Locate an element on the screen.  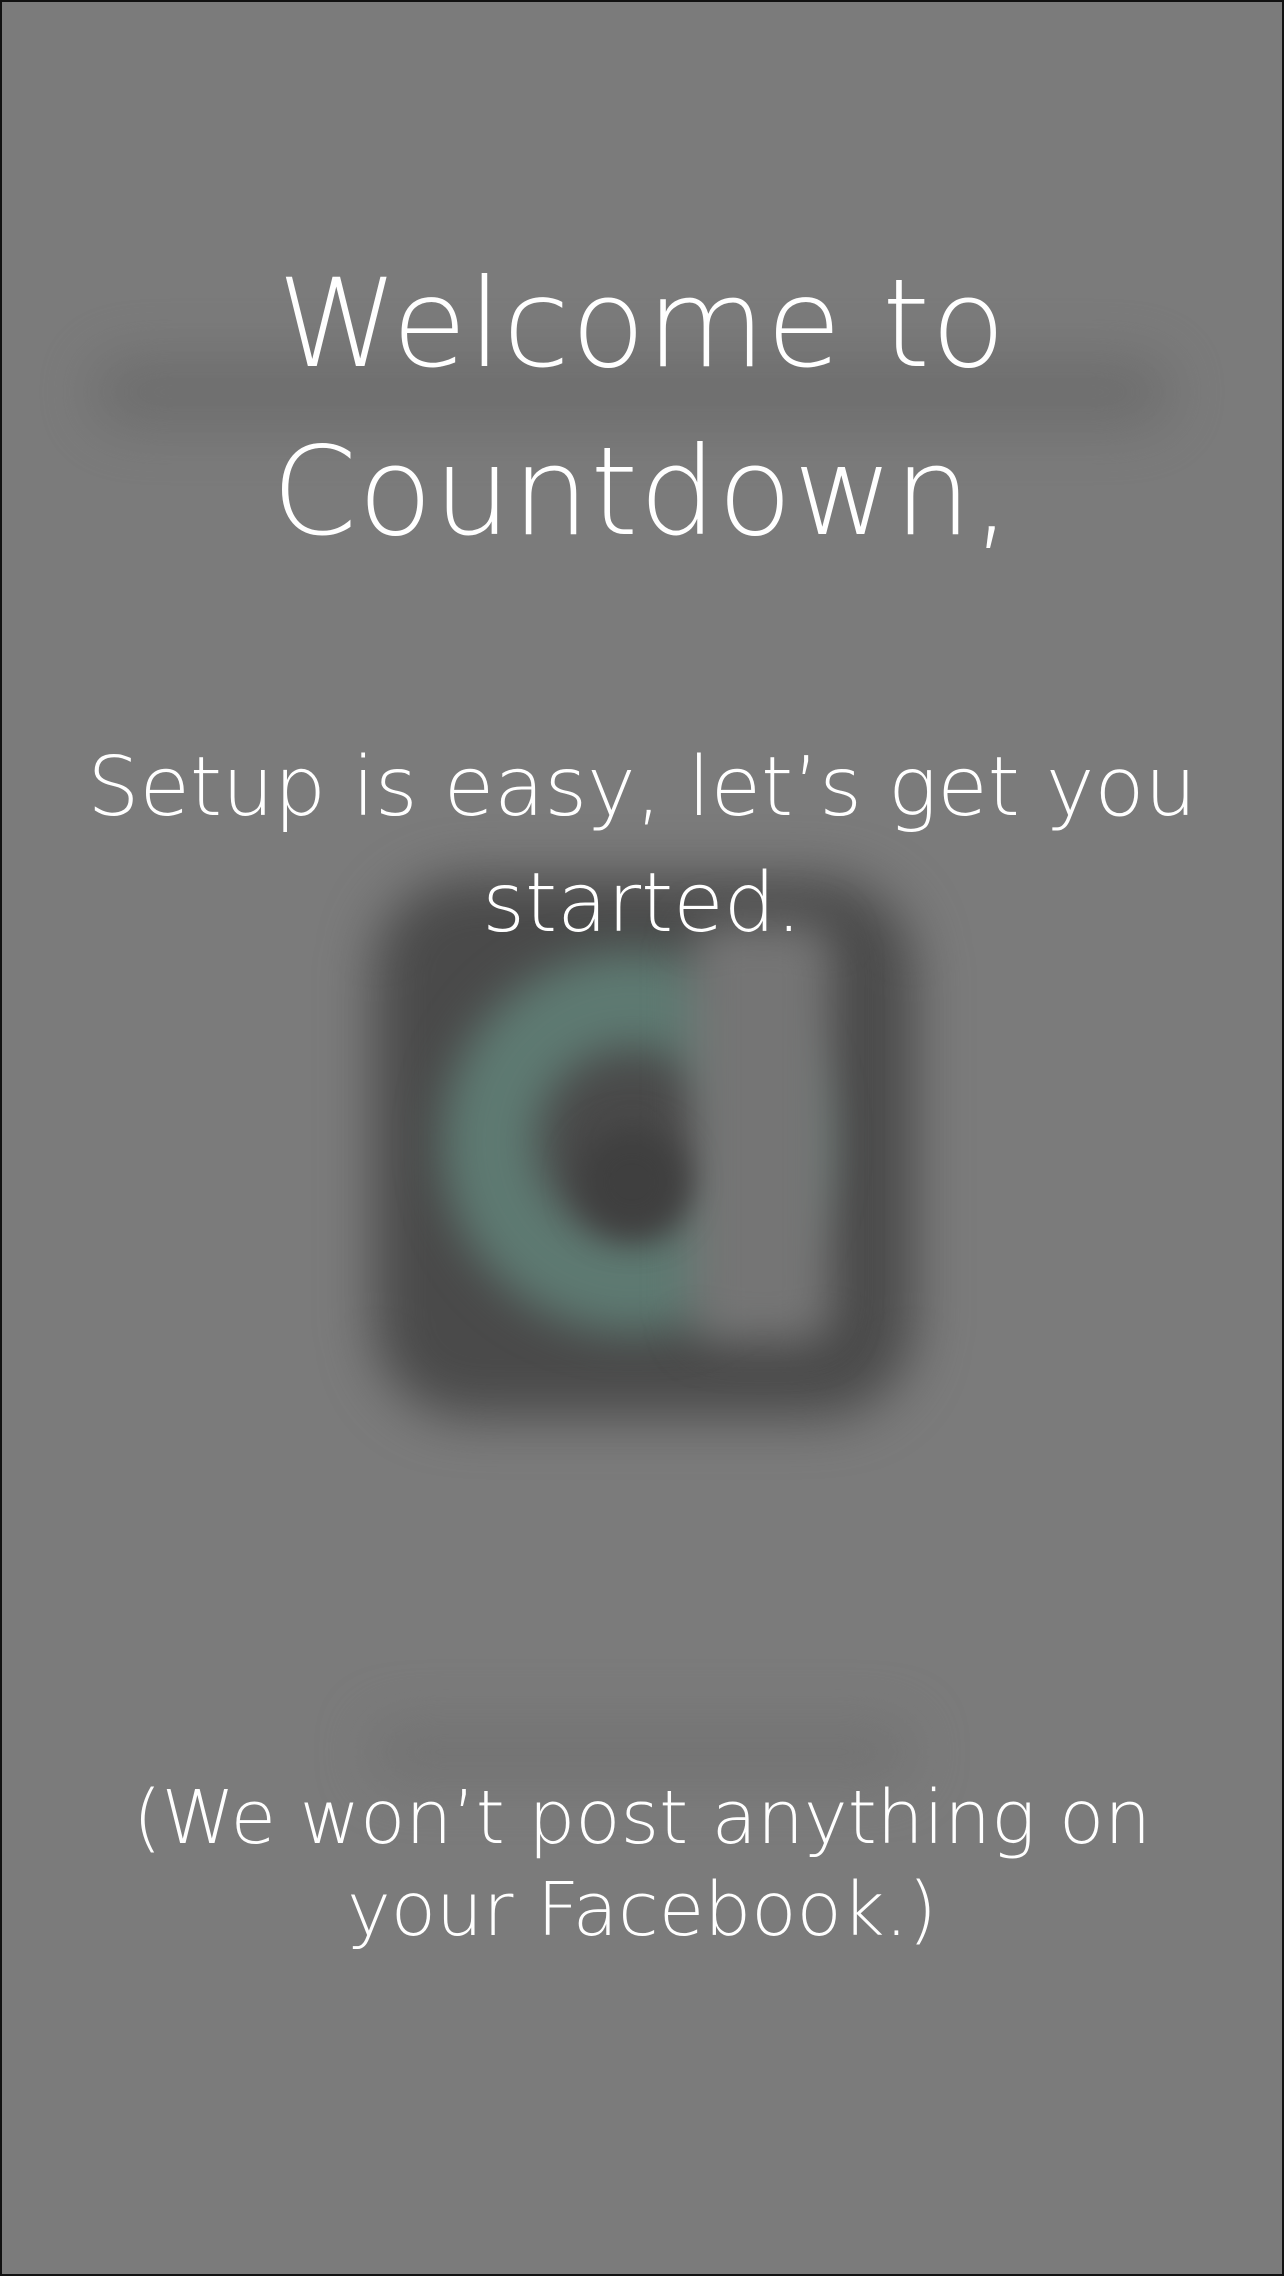
welcome-title: Welcome to Countdown, is located at coordinates (642, 408).